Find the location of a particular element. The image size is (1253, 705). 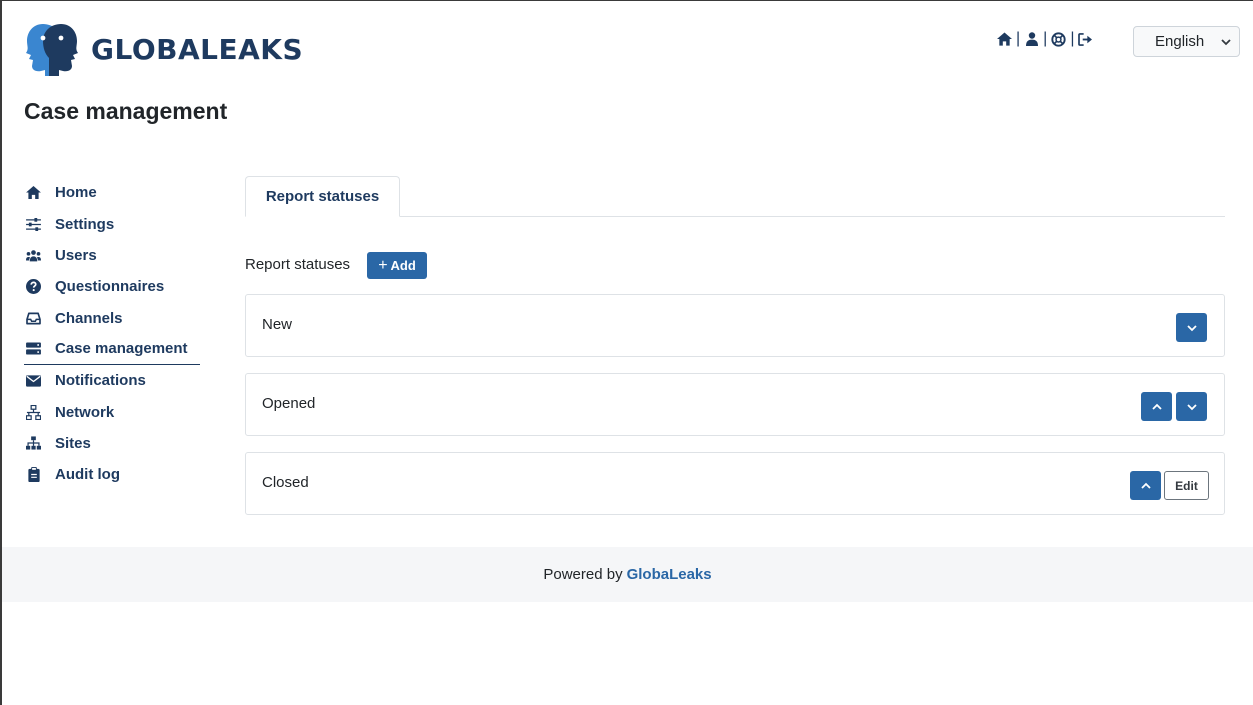

sidebar-item-questionnaires: Questionnaires is located at coordinates (112, 286).